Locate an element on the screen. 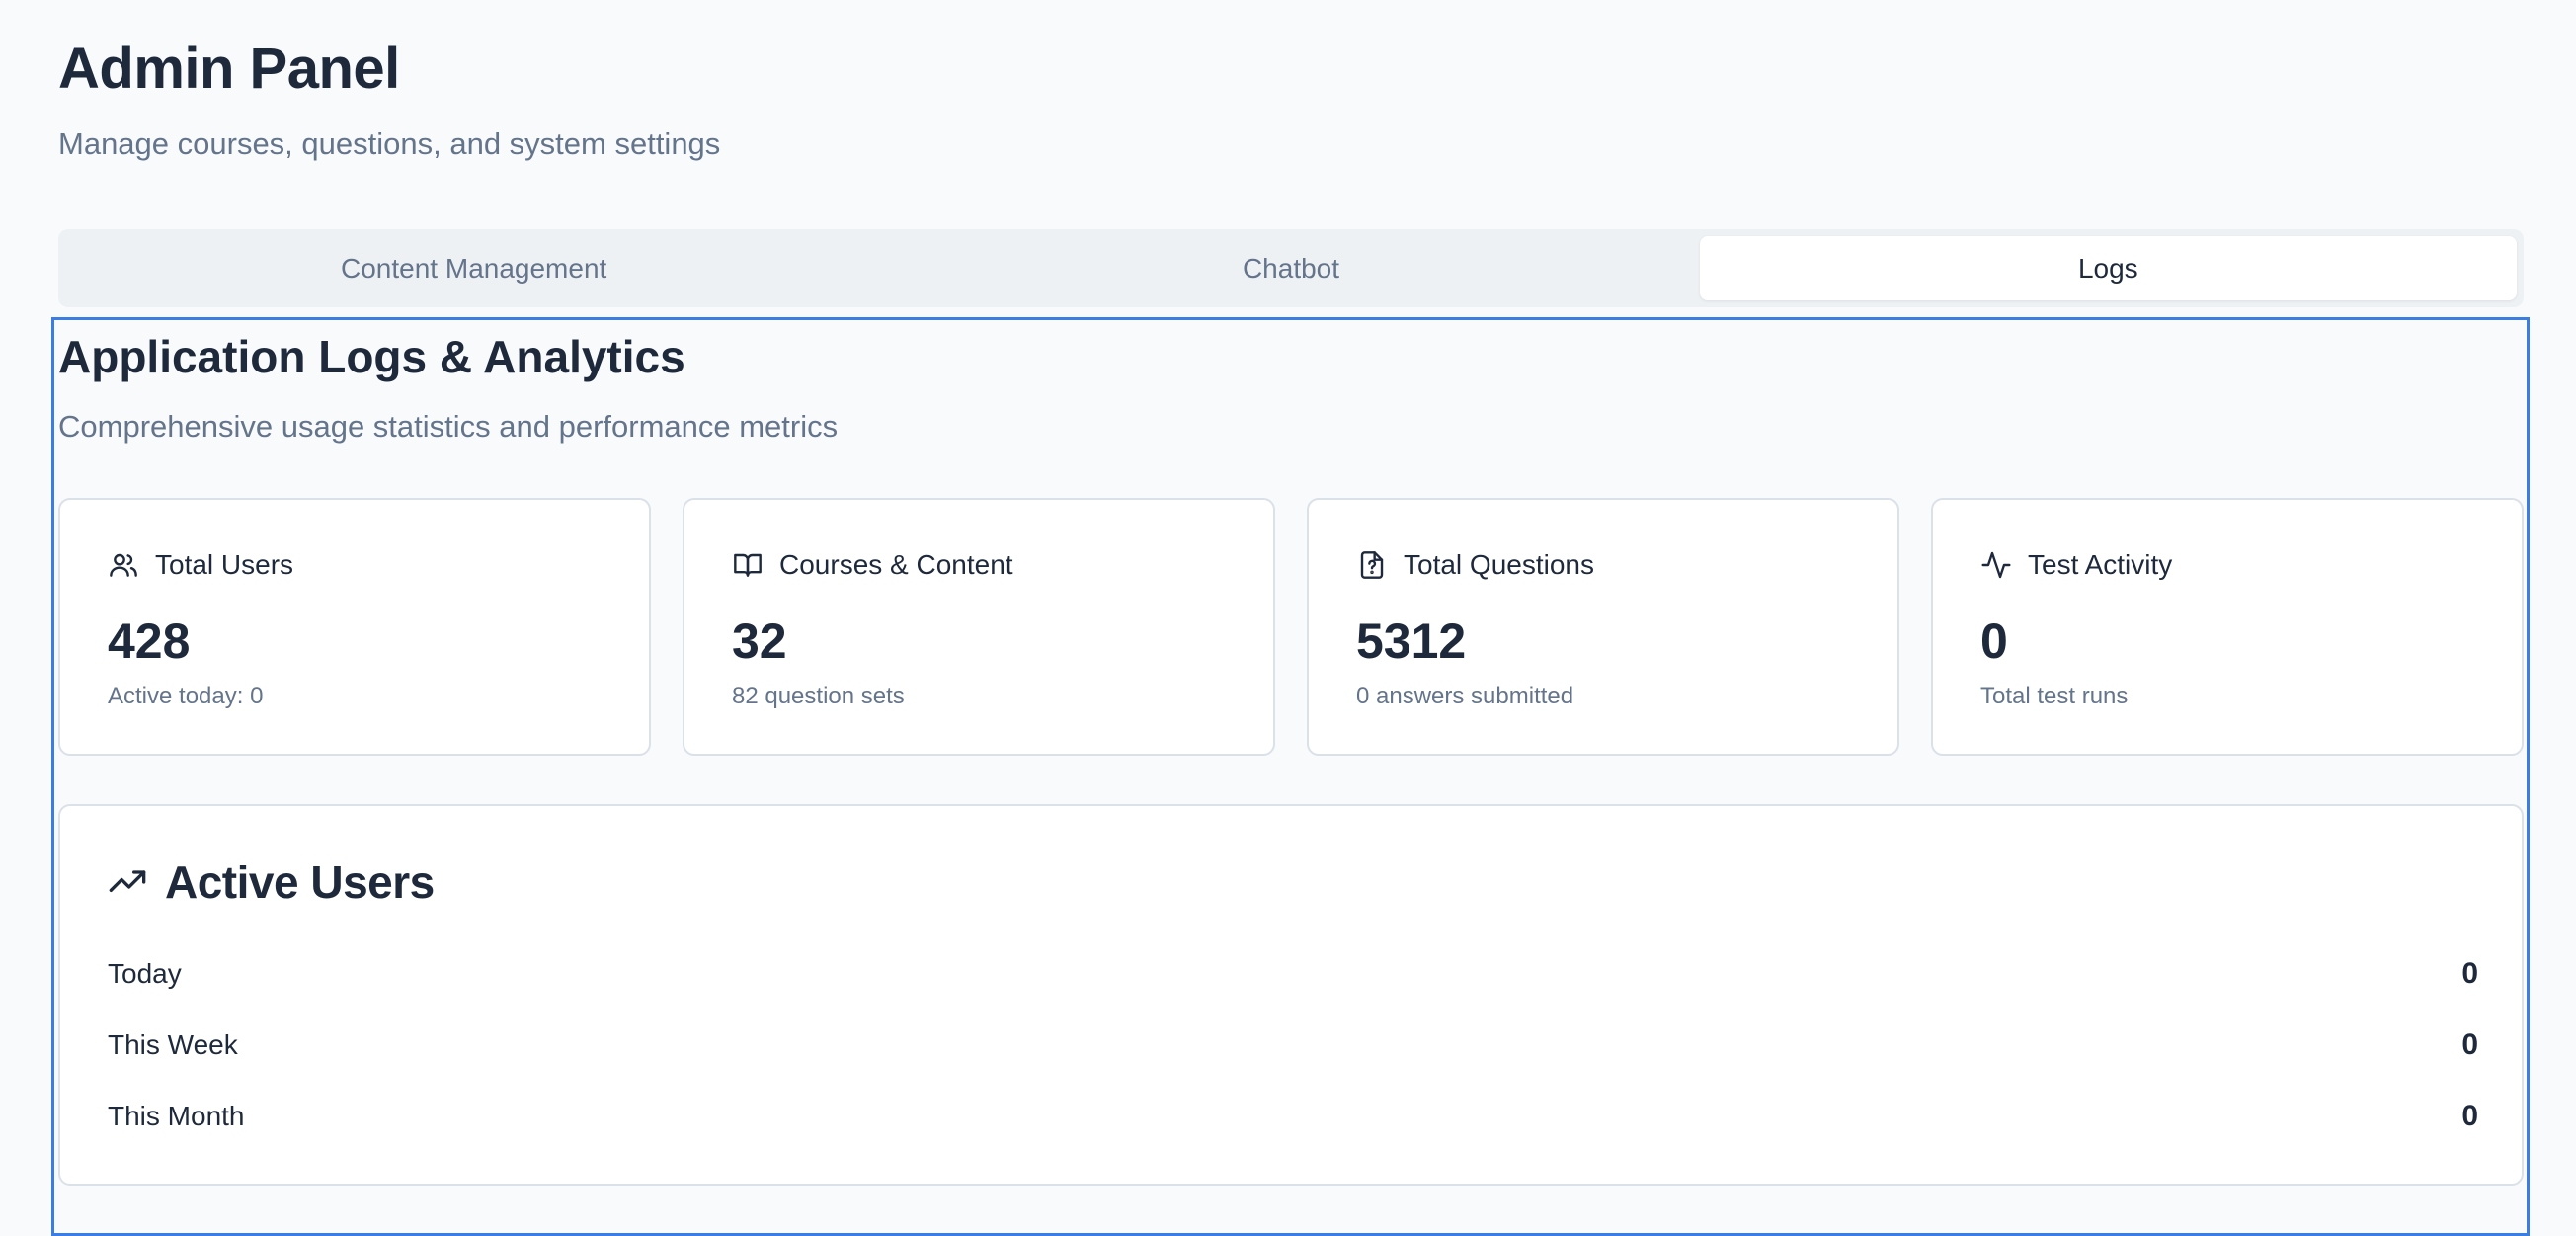 This screenshot has width=2576, height=1236. metric-label: Today is located at coordinates (145, 974).